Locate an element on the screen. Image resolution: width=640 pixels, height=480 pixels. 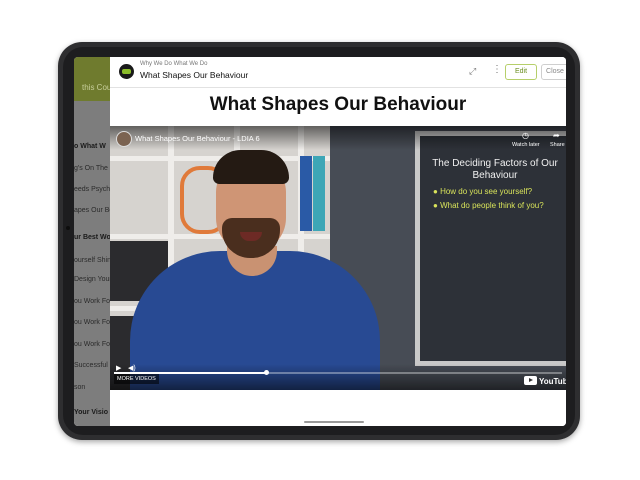
home-indicator is located at coordinates (334, 422).